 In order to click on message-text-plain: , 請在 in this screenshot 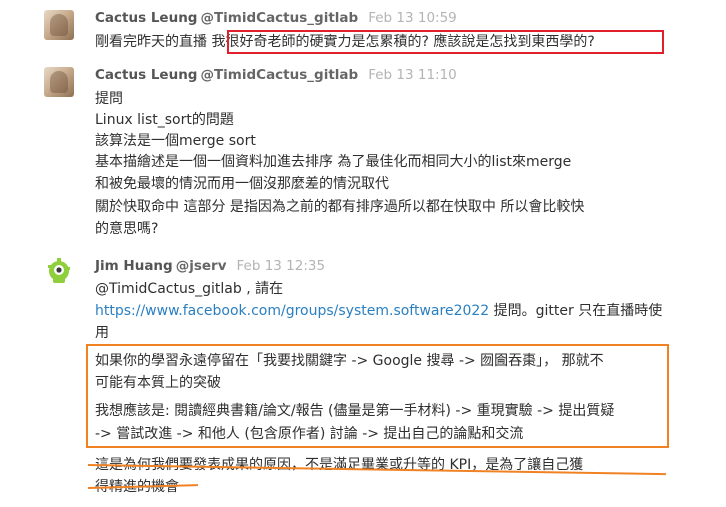, I will do `click(262, 289)`.